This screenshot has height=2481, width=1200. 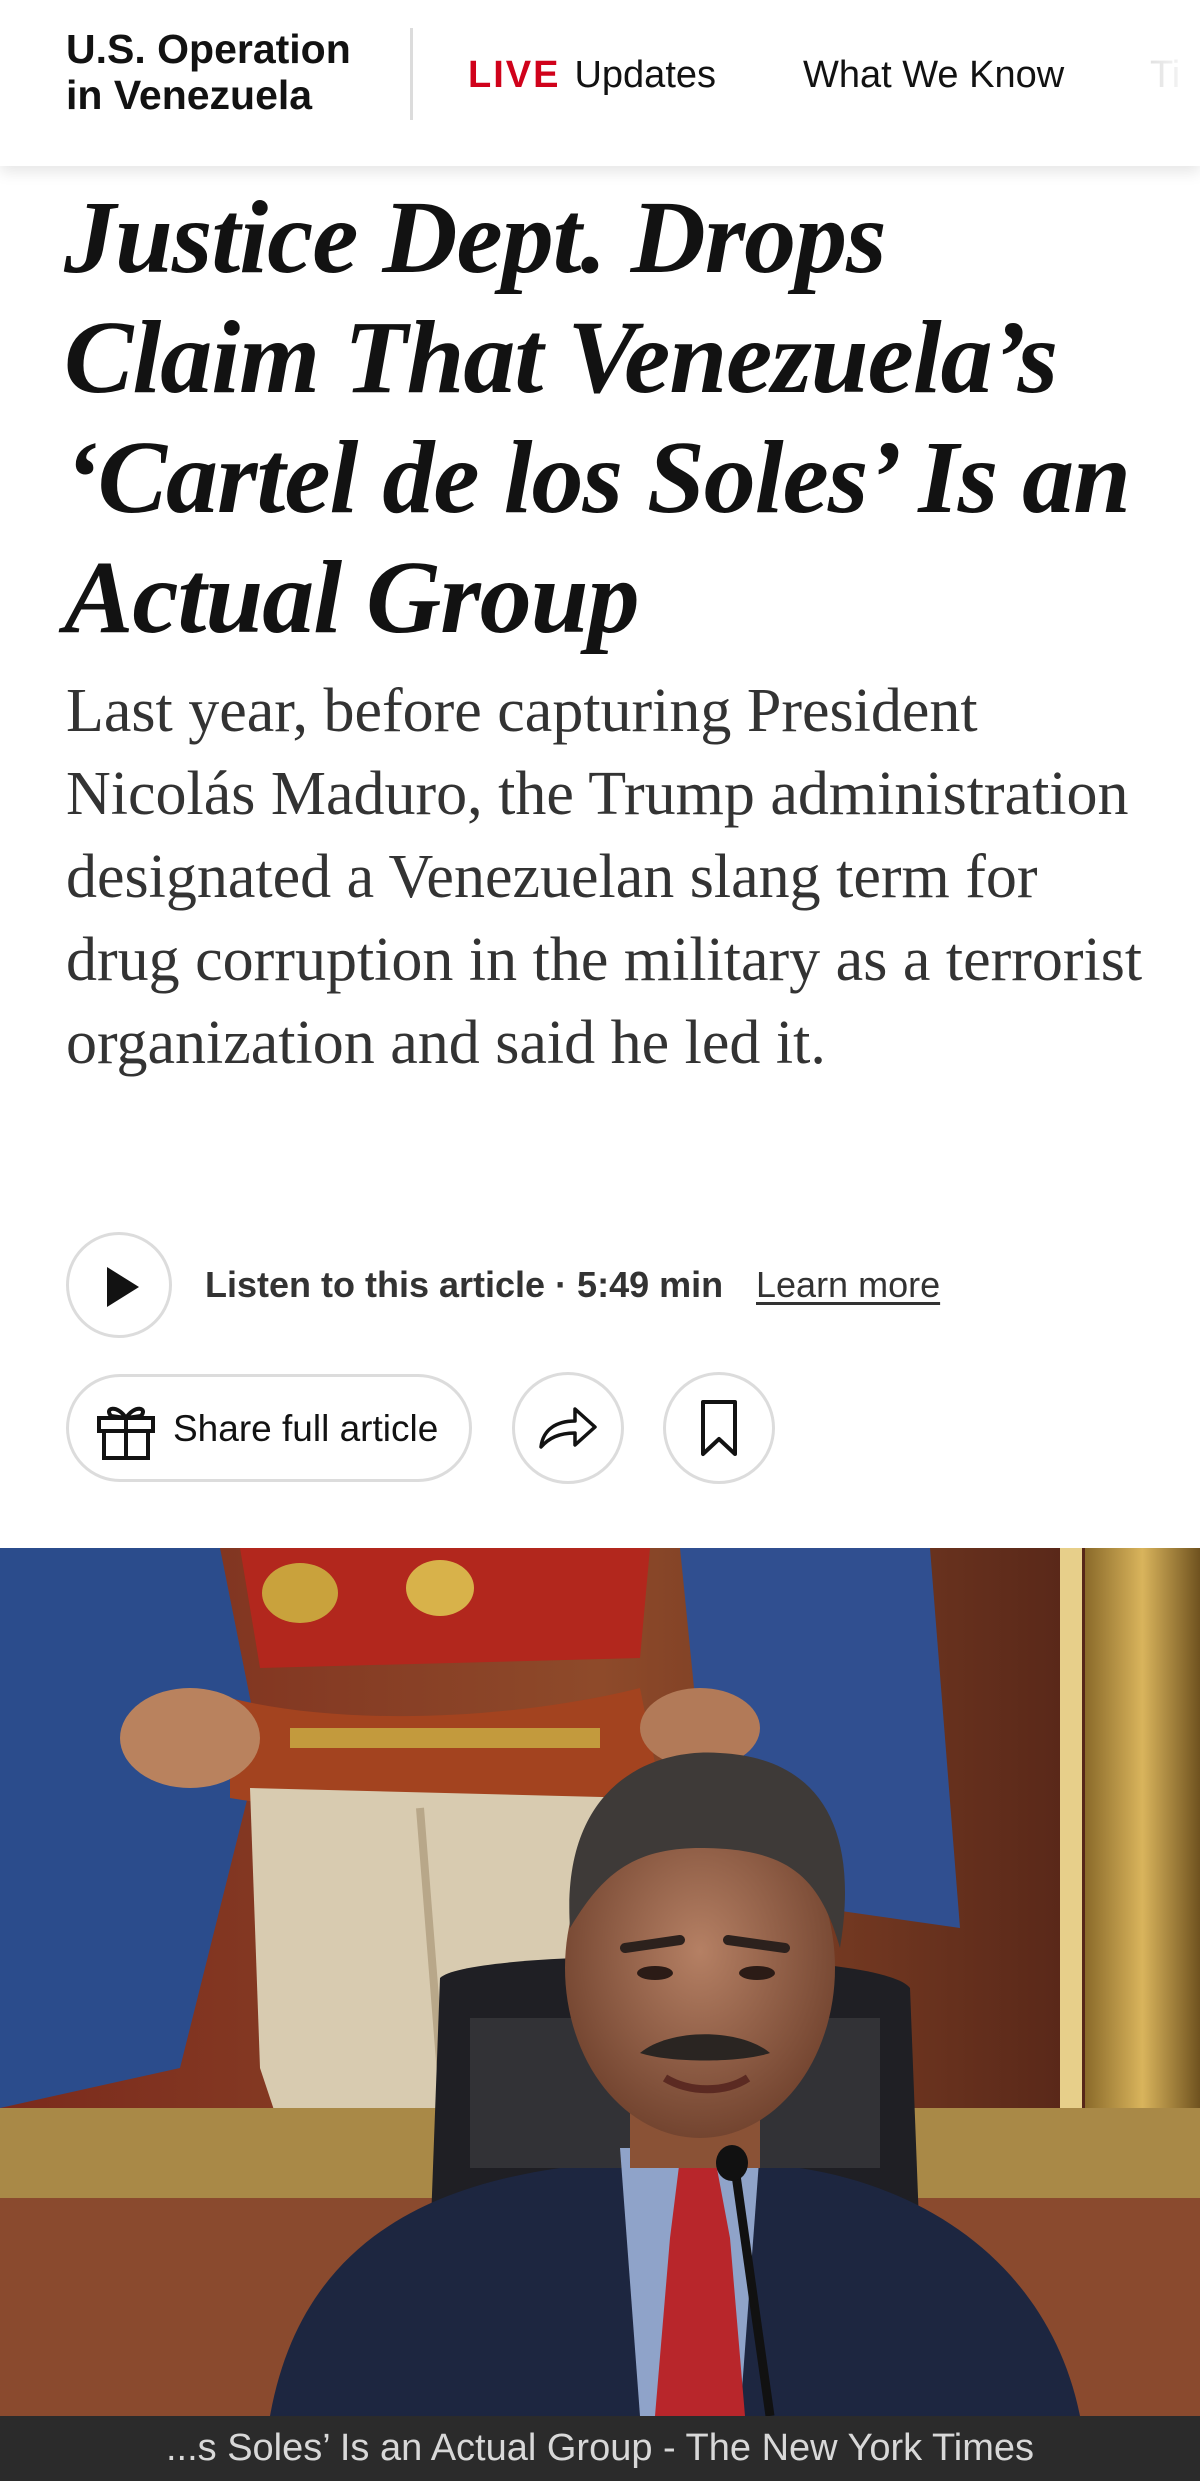 What do you see at coordinates (645, 75) in the screenshot?
I see `nav-live-label: Updates` at bounding box center [645, 75].